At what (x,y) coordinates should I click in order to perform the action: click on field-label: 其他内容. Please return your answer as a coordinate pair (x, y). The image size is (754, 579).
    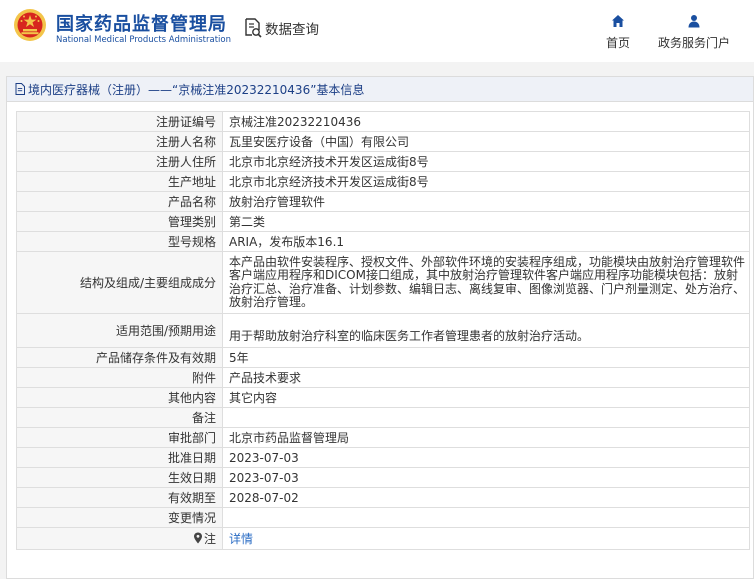
    Looking at the image, I should click on (119, 397).